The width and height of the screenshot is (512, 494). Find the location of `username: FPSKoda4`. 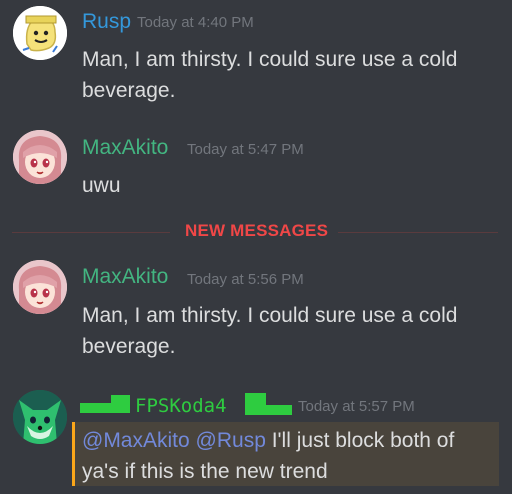

username: FPSKoda4 is located at coordinates (181, 406).